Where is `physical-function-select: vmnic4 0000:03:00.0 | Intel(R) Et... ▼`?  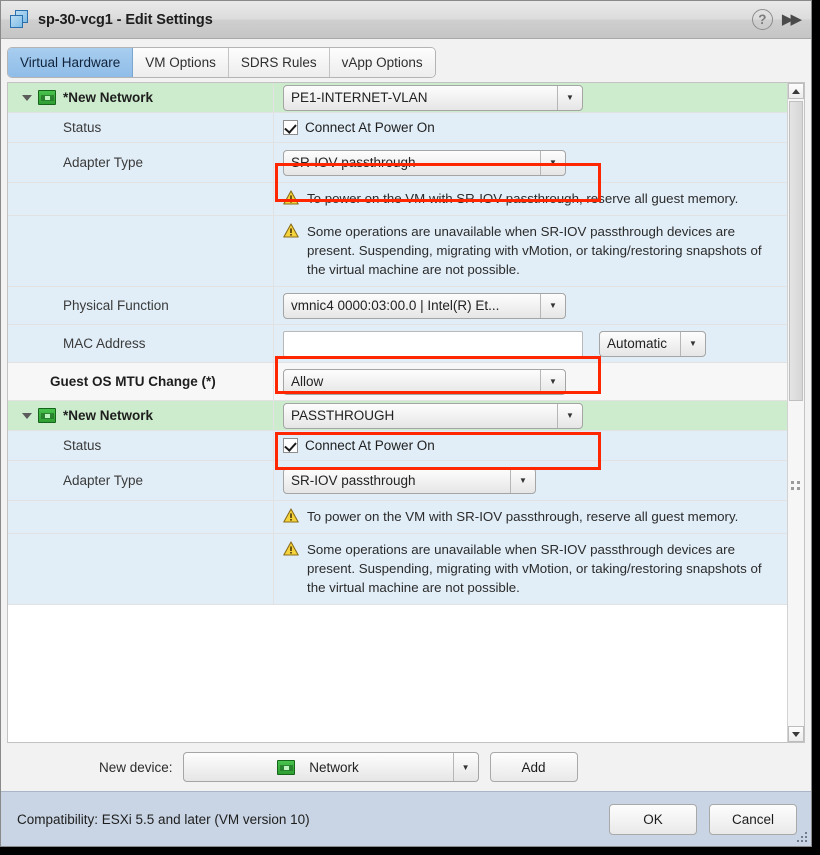
physical-function-select: vmnic4 0000:03:00.0 | Intel(R) Et... ▼ is located at coordinates (424, 305).